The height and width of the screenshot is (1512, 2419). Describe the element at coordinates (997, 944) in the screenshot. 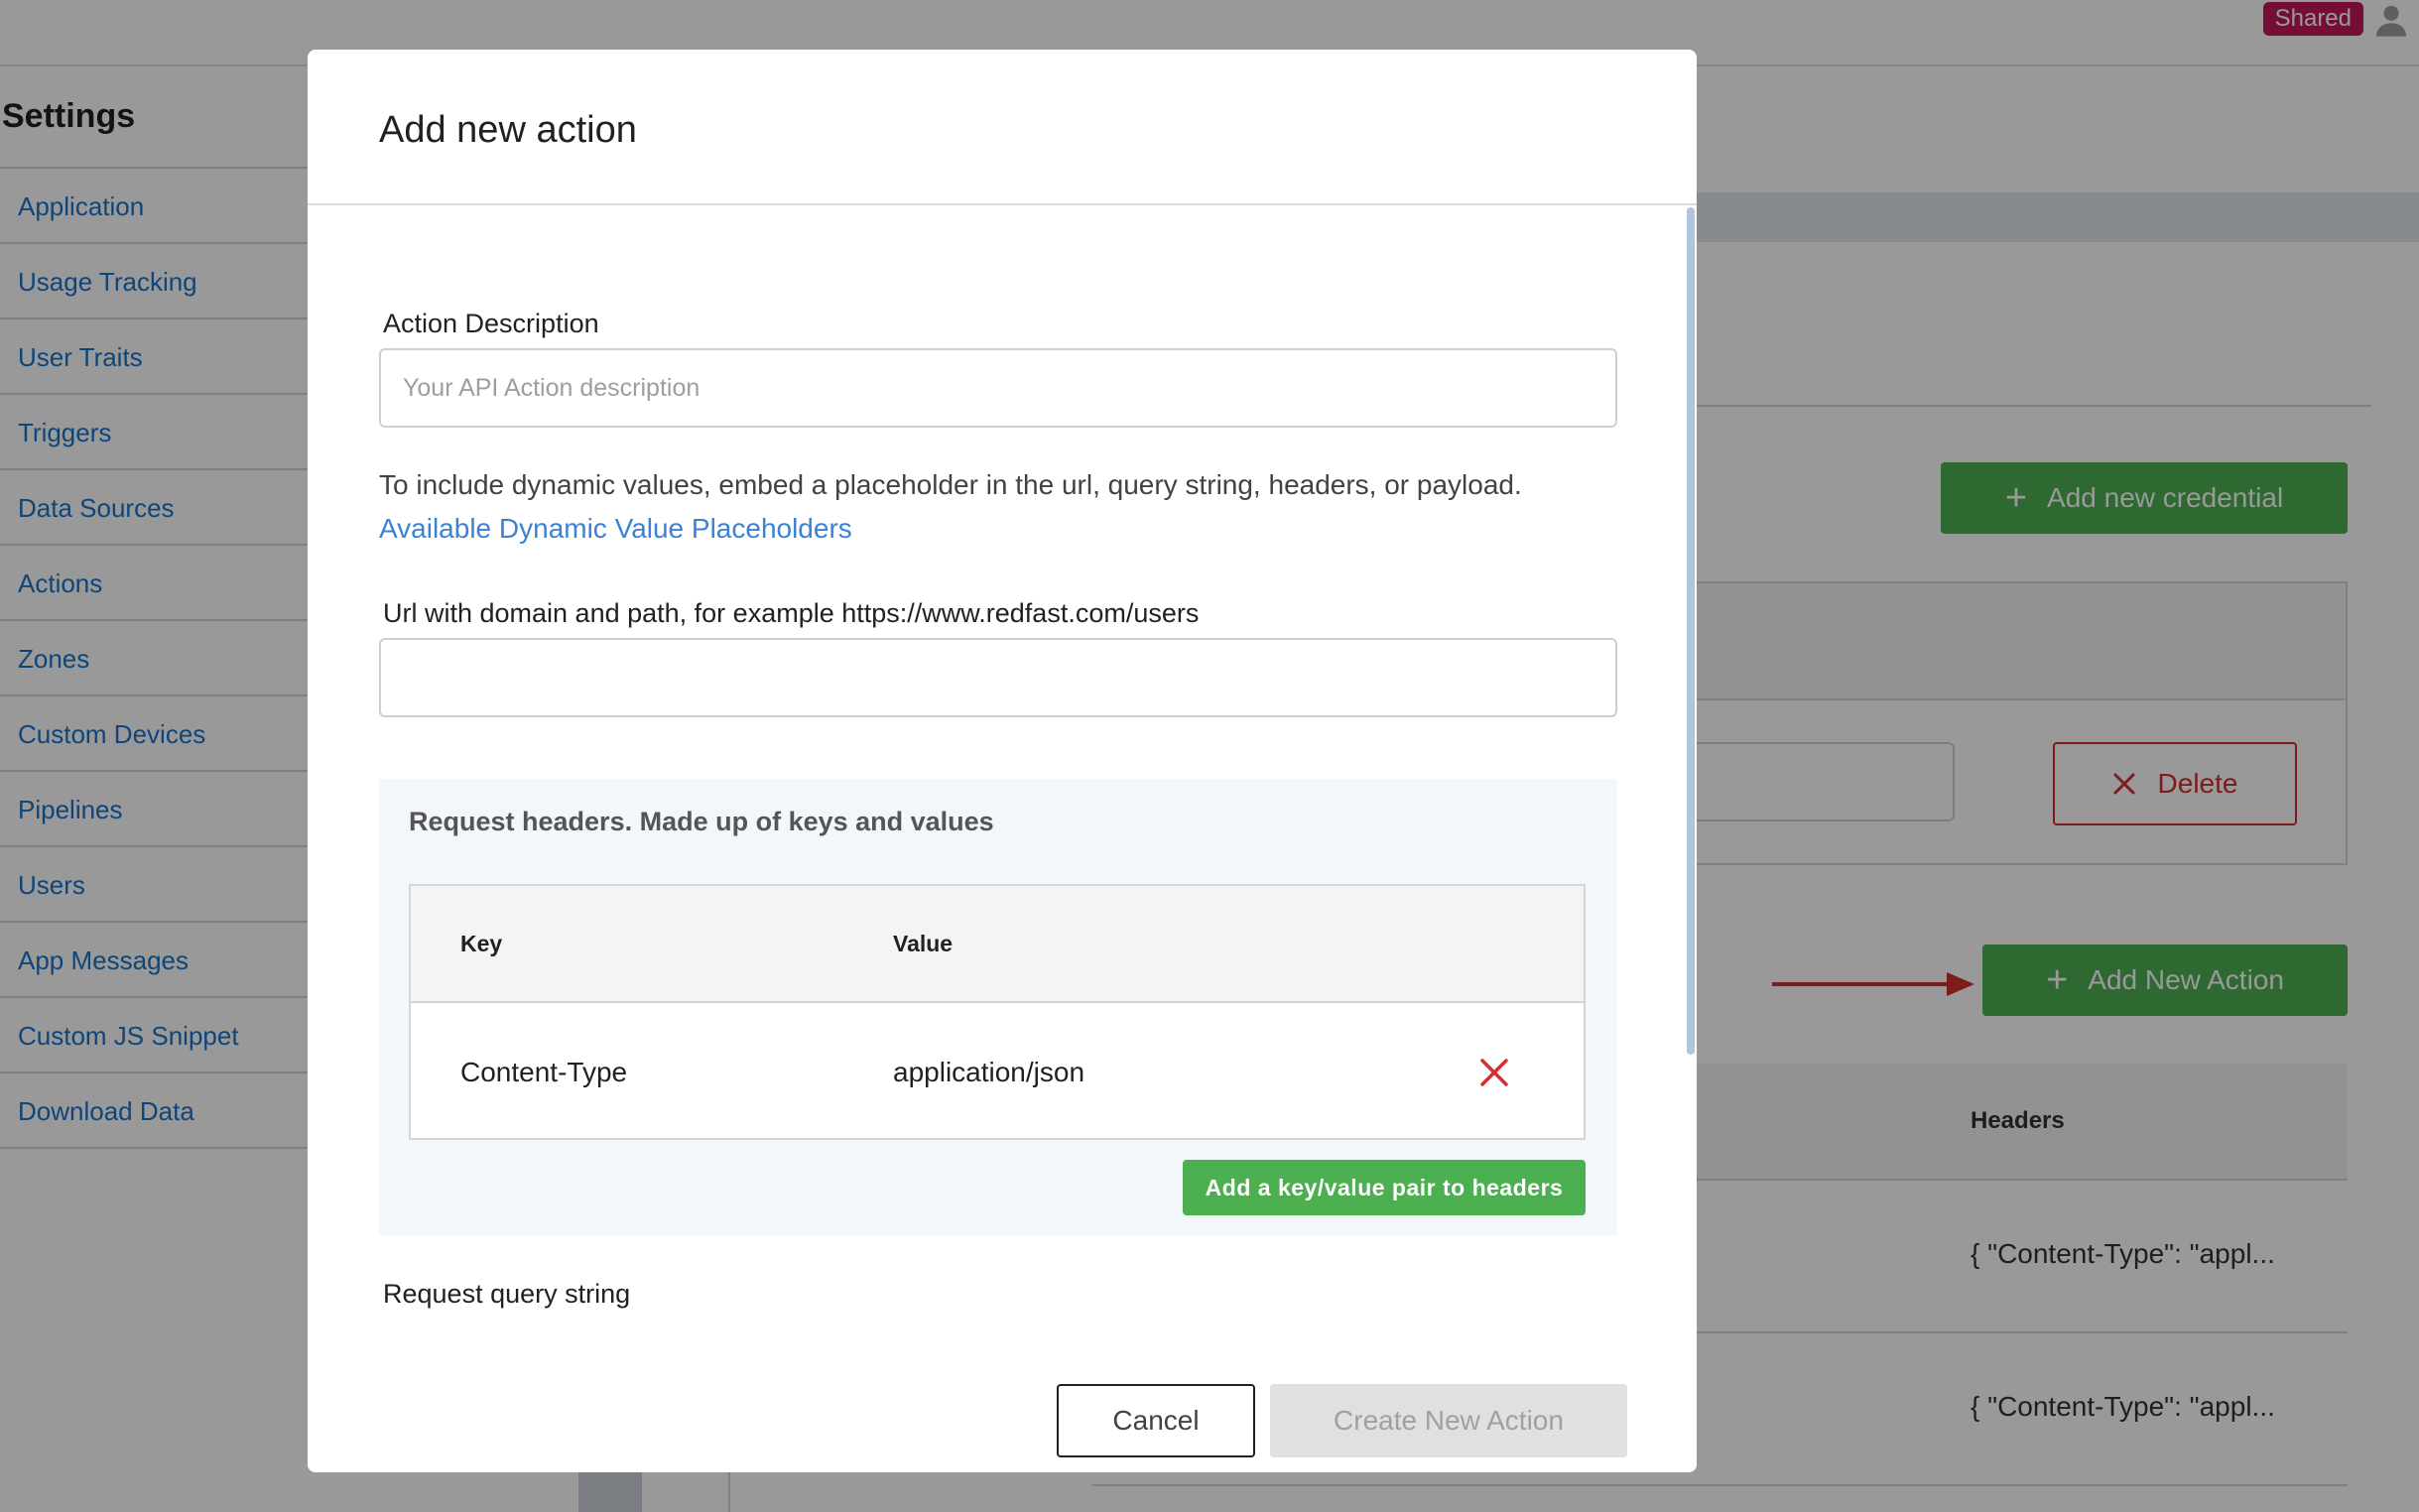

I see `headers-table-header: Key Value` at that location.